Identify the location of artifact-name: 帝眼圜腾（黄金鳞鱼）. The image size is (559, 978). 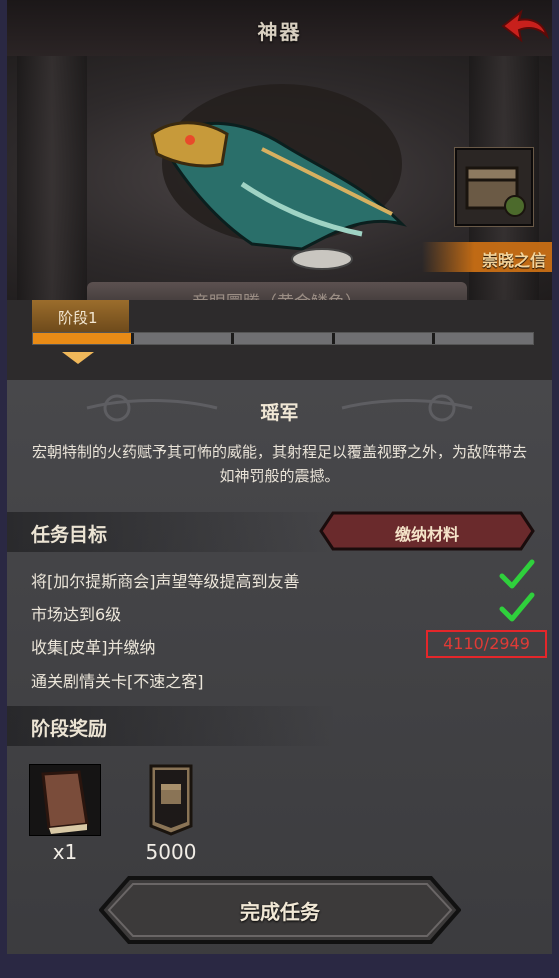
(277, 294).